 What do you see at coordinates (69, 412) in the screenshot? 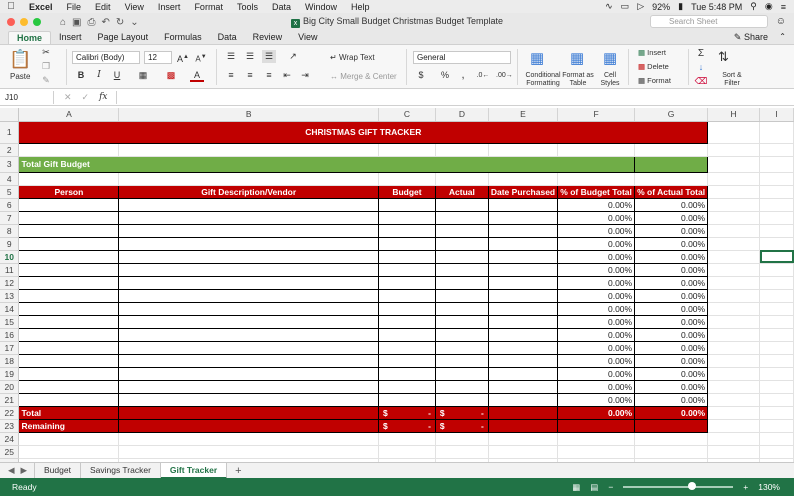
I see `total-label: Total` at bounding box center [69, 412].